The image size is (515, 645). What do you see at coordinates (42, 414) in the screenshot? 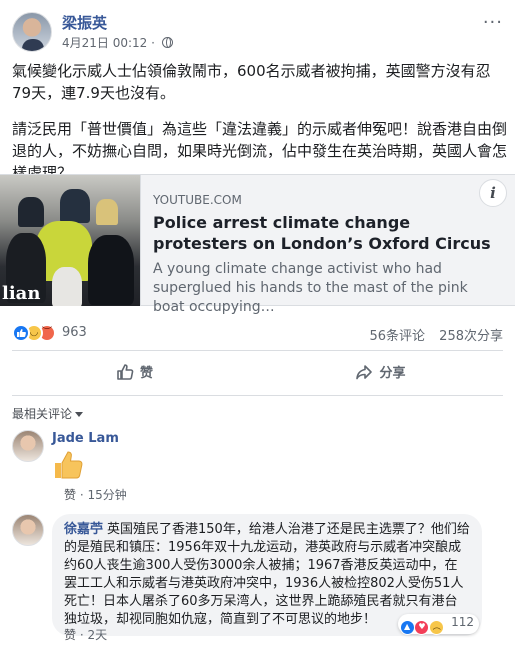
I see `comment-sort-label: 最相关评论` at bounding box center [42, 414].